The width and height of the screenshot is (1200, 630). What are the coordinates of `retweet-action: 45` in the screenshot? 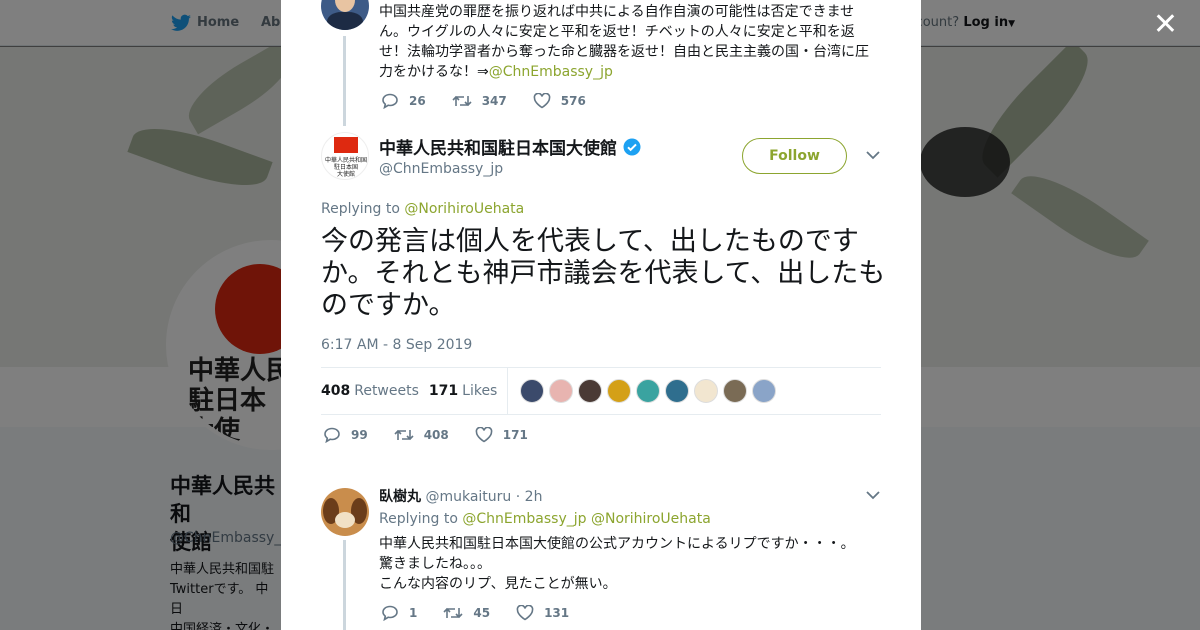 It's located at (466, 613).